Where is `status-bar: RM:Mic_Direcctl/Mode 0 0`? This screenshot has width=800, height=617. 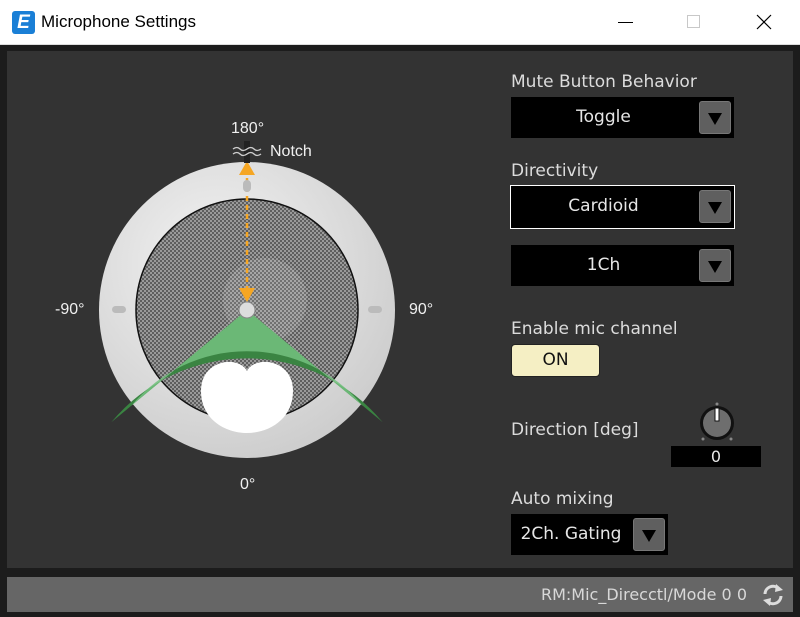
status-bar: RM:Mic_Direcctl/Mode 0 0 is located at coordinates (400, 594).